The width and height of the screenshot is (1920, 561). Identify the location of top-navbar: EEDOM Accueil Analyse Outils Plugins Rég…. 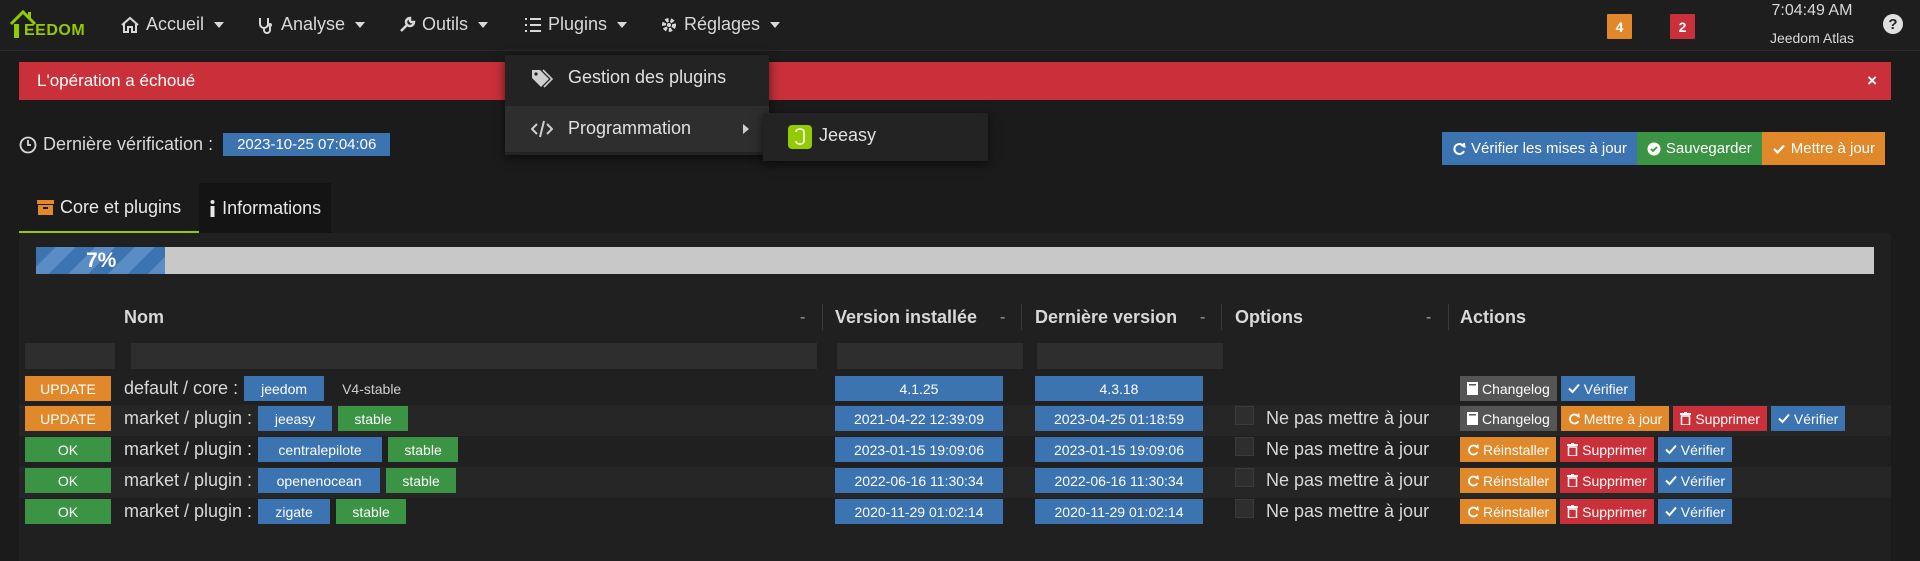
(960, 25).